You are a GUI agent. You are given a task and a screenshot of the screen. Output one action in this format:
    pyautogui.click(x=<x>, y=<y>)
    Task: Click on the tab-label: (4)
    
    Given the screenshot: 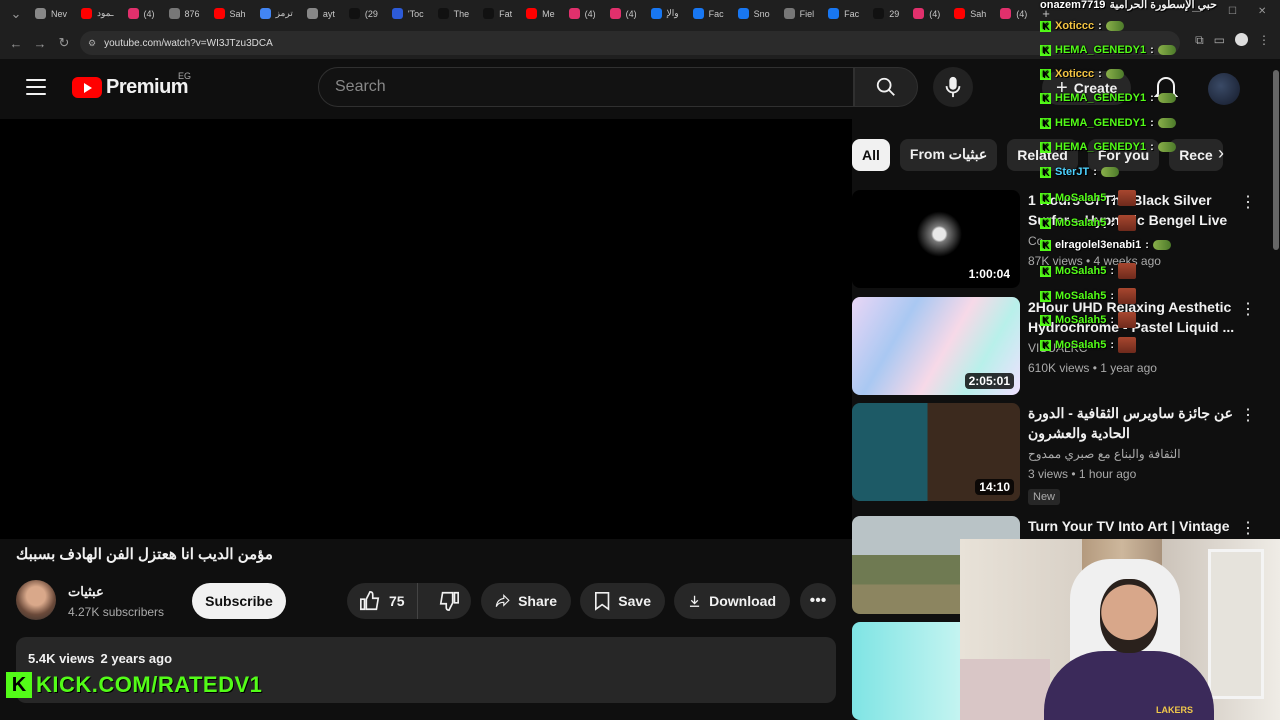 What is the action you would take?
    pyautogui.click(x=149, y=13)
    